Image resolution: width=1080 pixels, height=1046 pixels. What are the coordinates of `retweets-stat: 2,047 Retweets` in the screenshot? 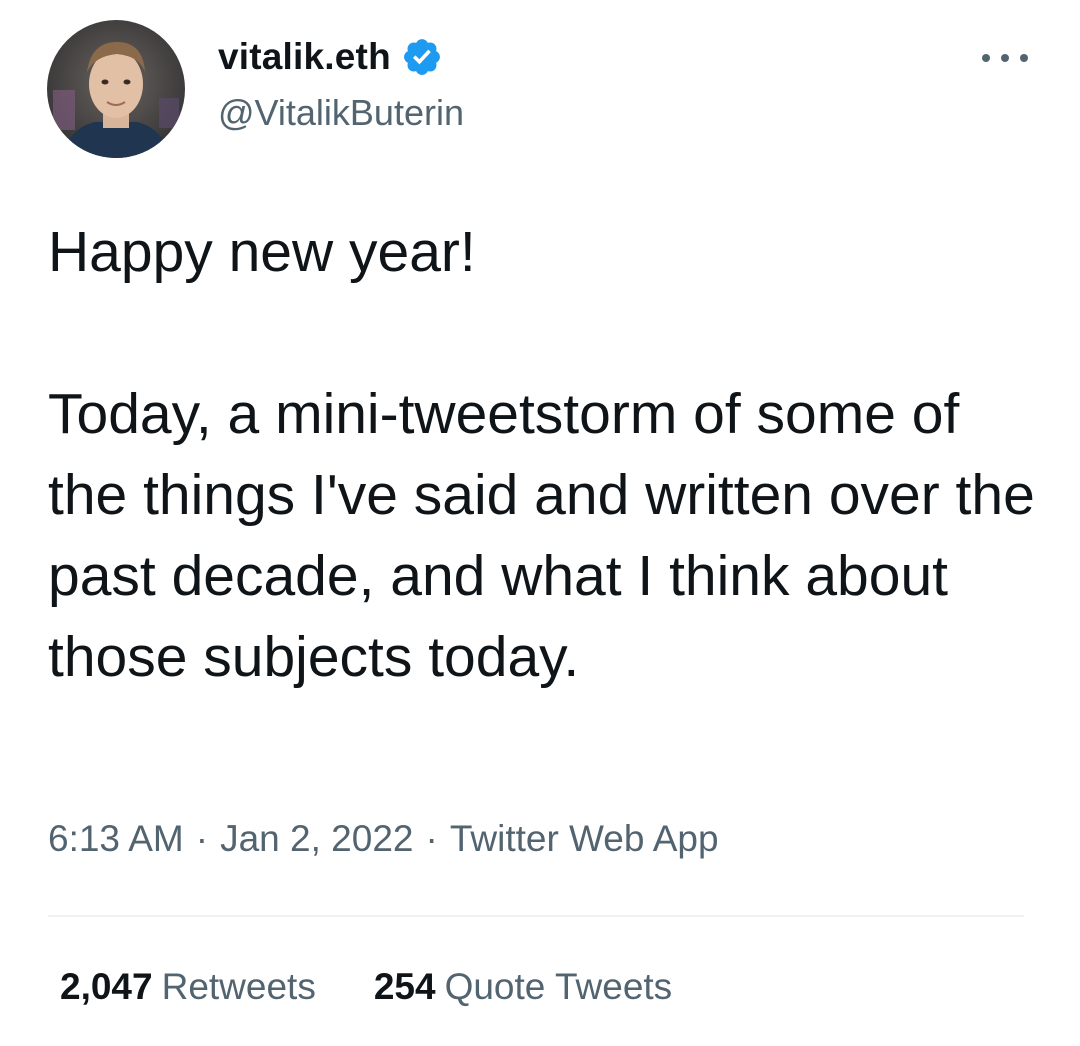 It's located at (188, 987).